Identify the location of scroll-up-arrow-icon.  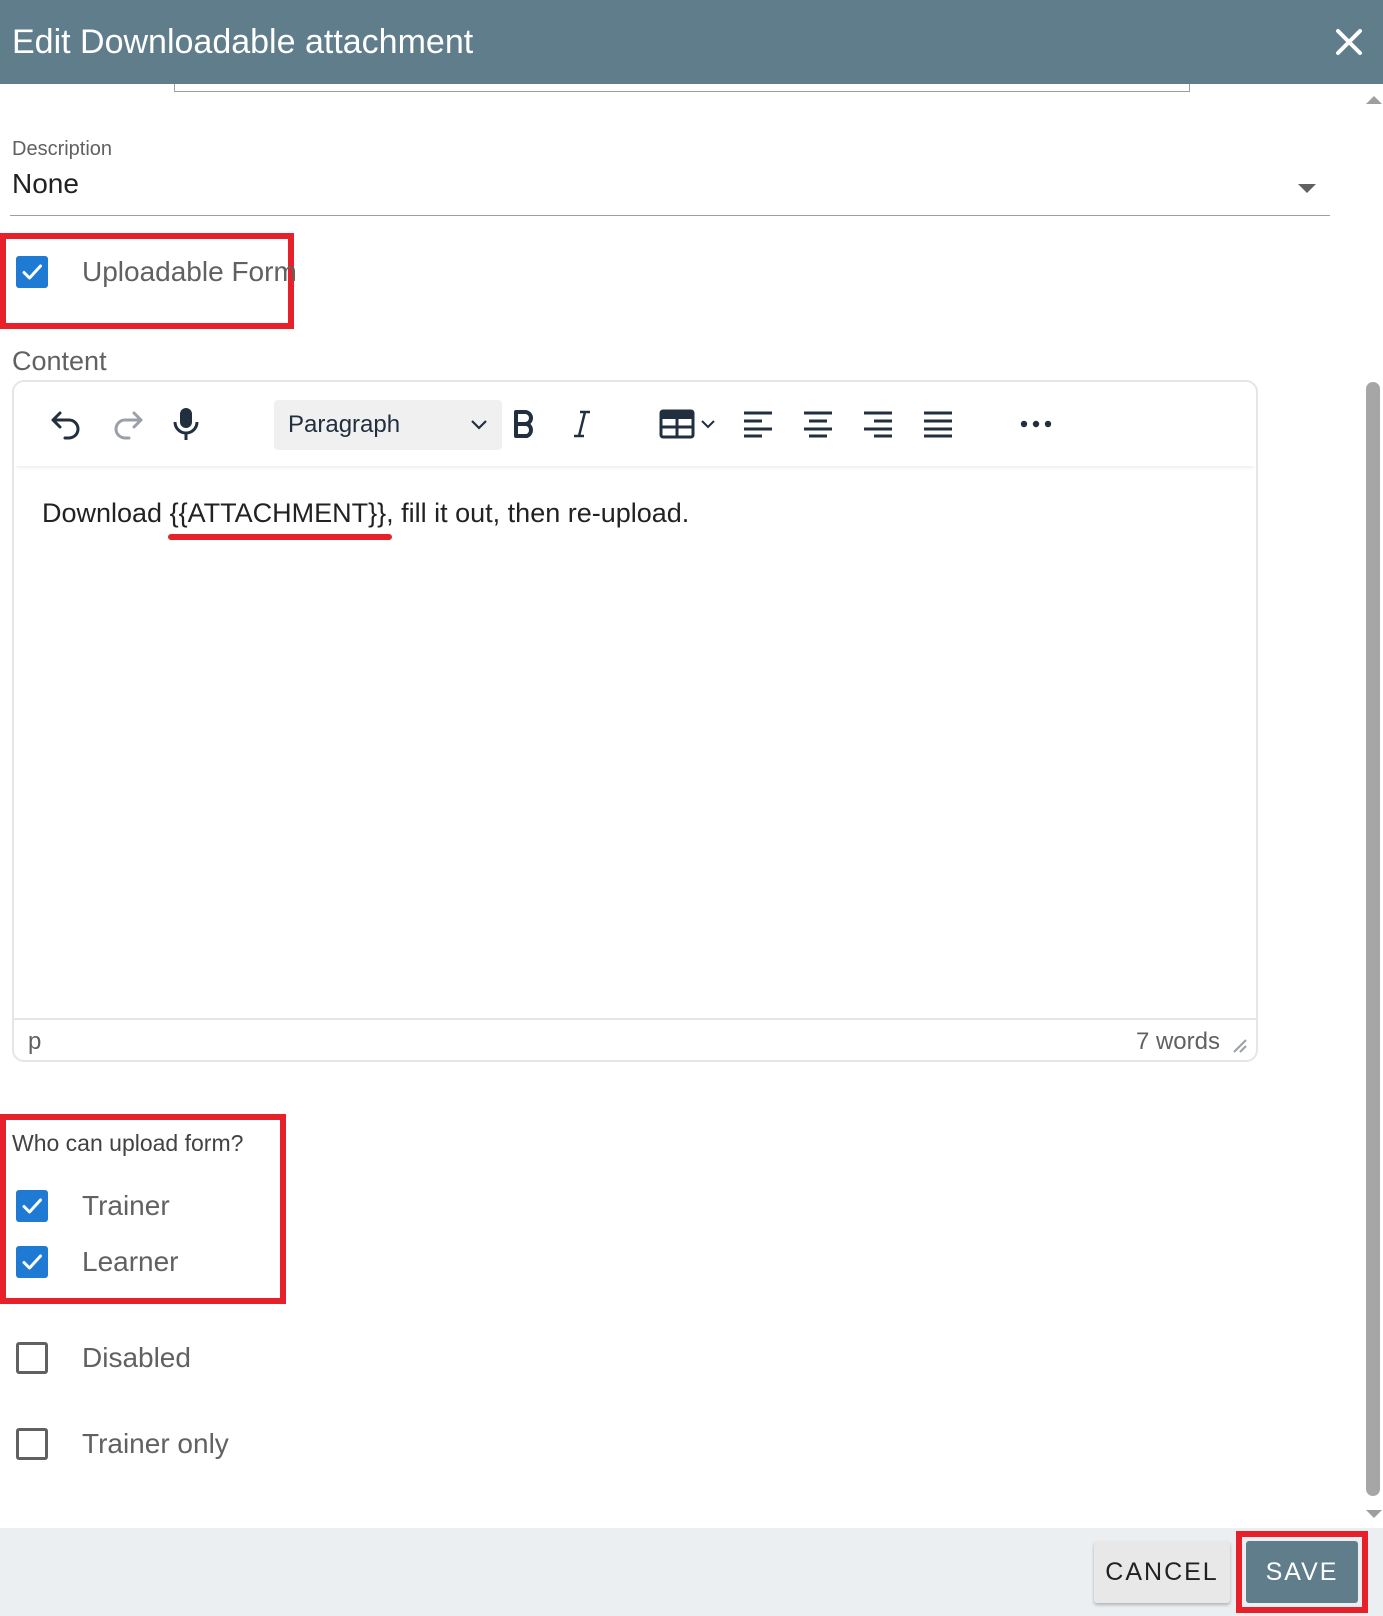
(1374, 100).